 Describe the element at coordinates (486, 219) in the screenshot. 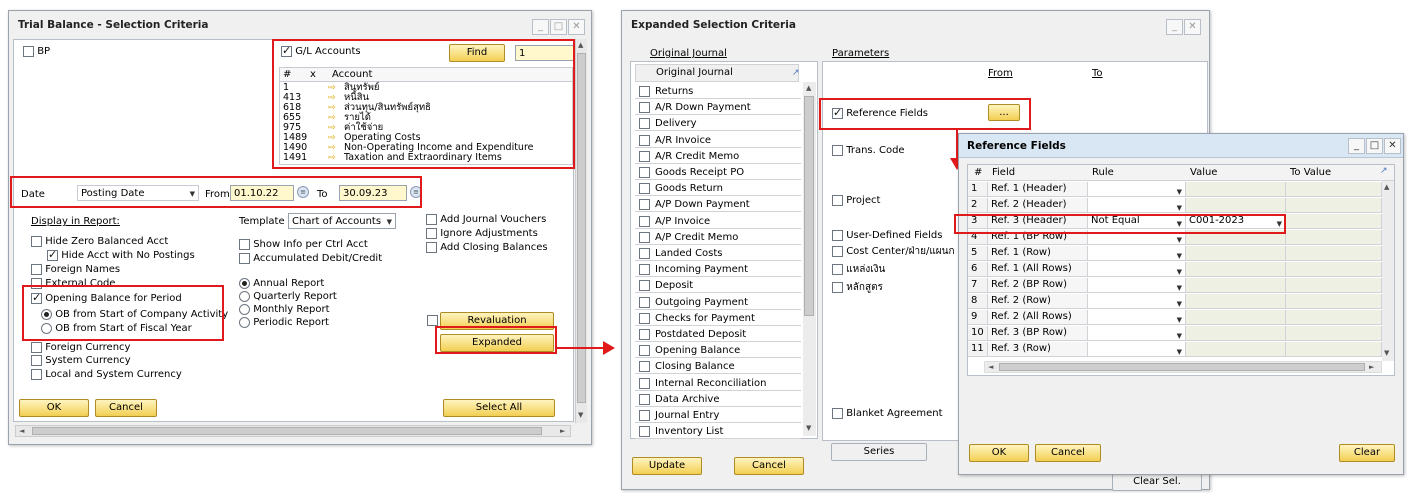

I see `add-journal-option: Add Journal Vouchers` at that location.